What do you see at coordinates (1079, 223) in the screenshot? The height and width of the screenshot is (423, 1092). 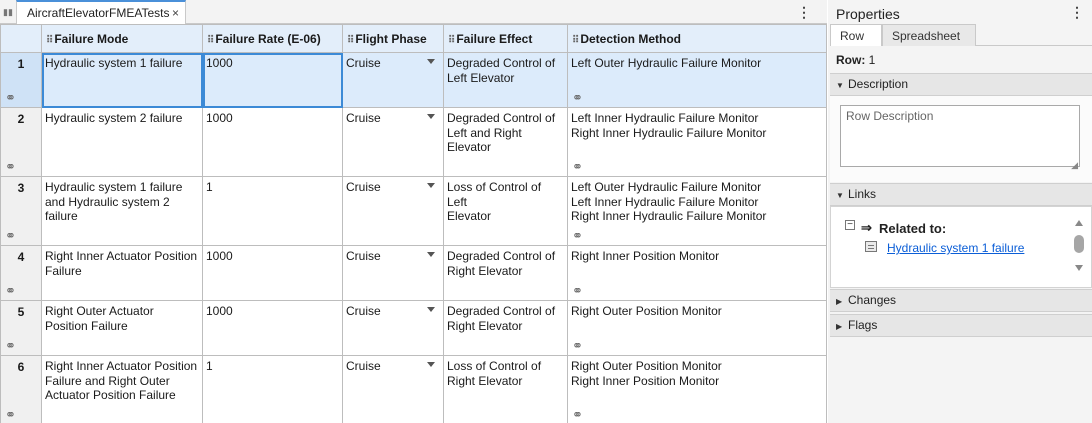 I see `scroll-up-arrow-icon` at bounding box center [1079, 223].